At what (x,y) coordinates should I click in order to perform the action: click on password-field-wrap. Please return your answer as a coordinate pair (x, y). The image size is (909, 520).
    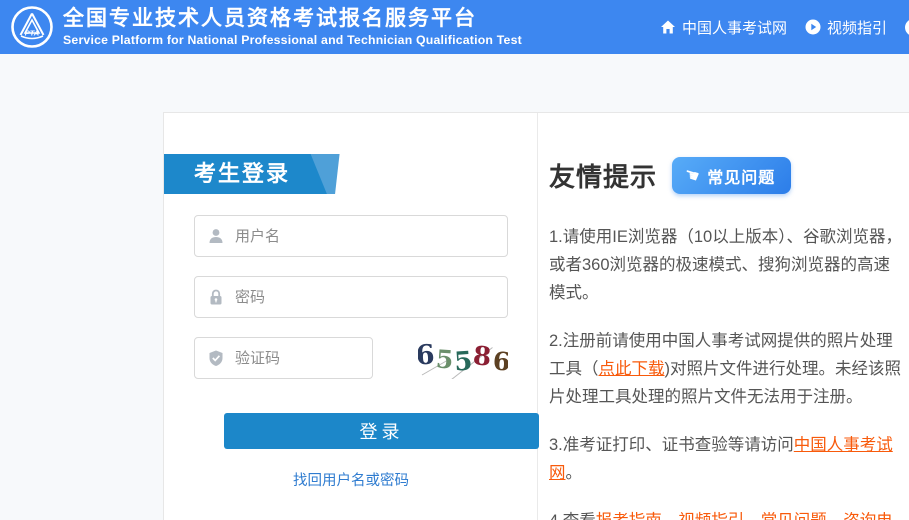
    Looking at the image, I should click on (351, 297).